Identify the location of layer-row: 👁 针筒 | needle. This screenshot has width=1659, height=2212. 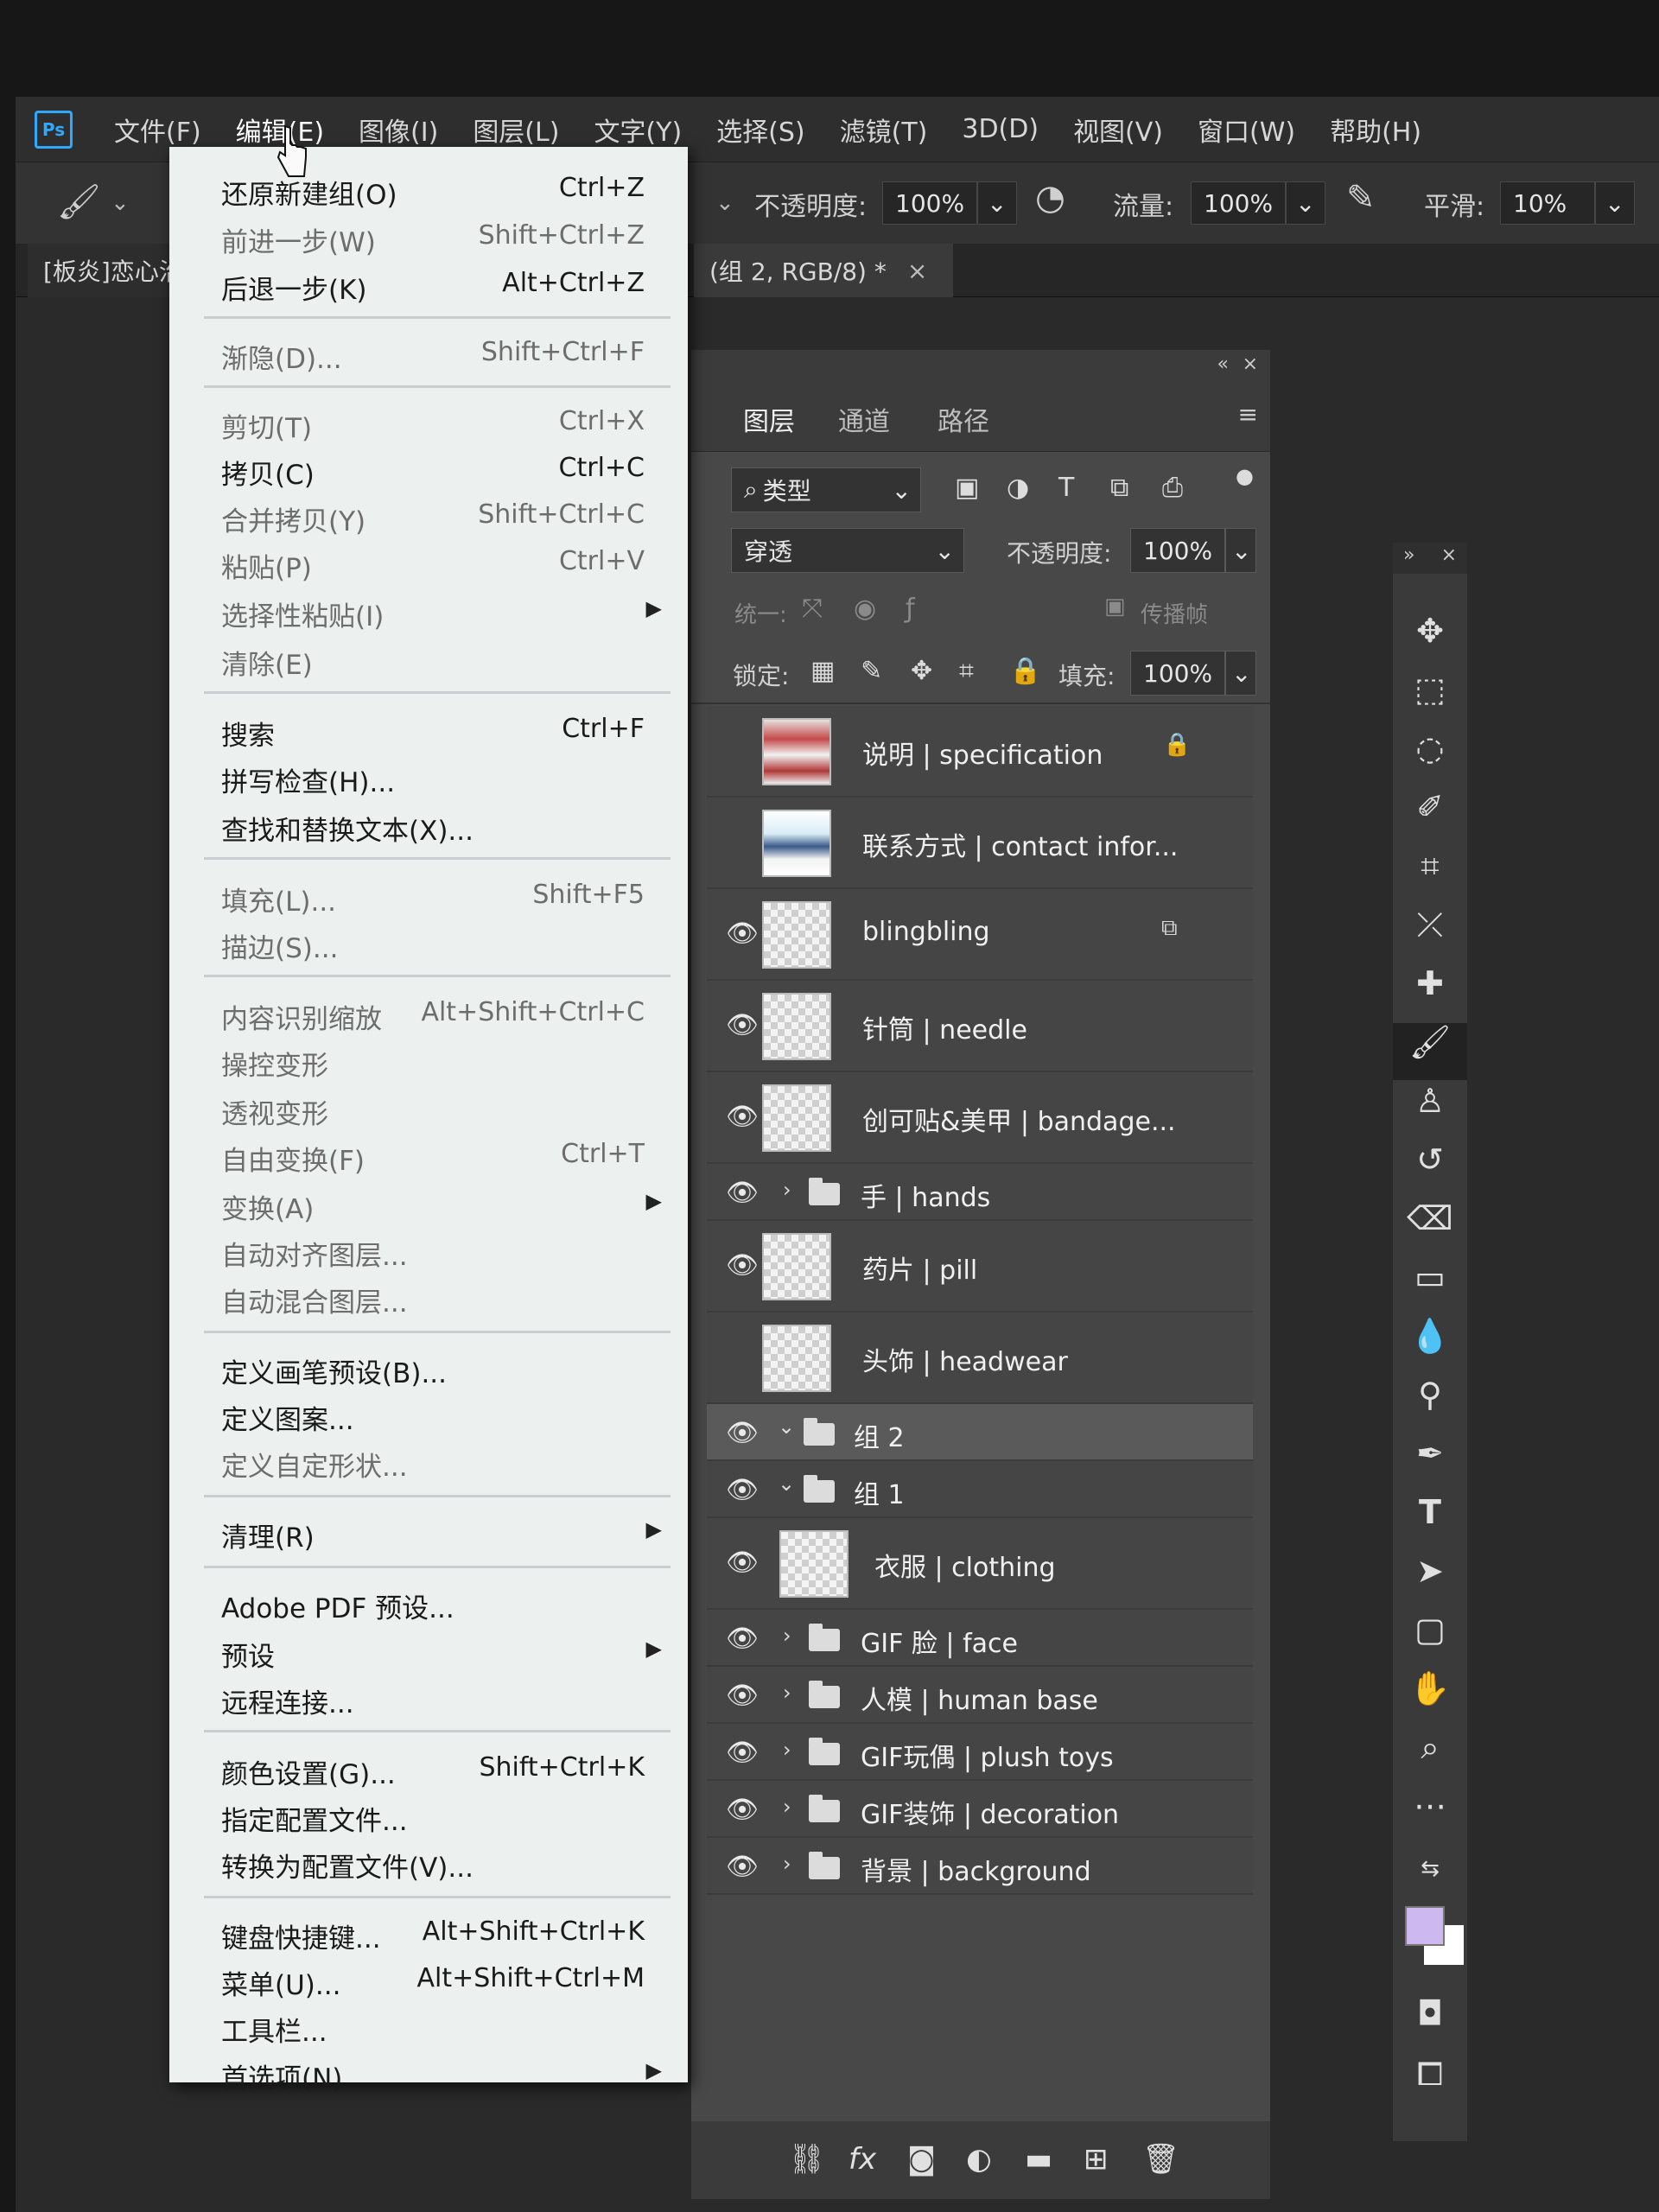
(980, 1026).